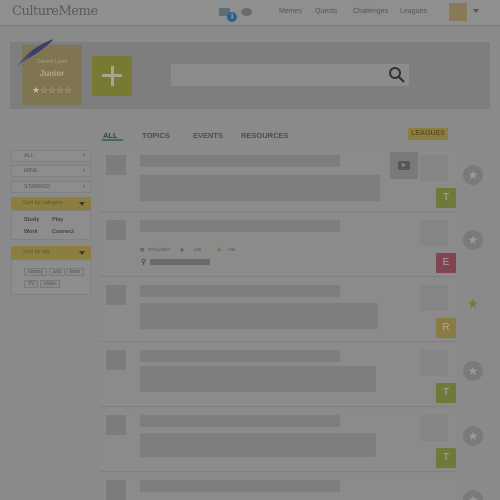  Describe the element at coordinates (51, 171) in the screenshot. I see `filter-mine: MINE ›` at that location.